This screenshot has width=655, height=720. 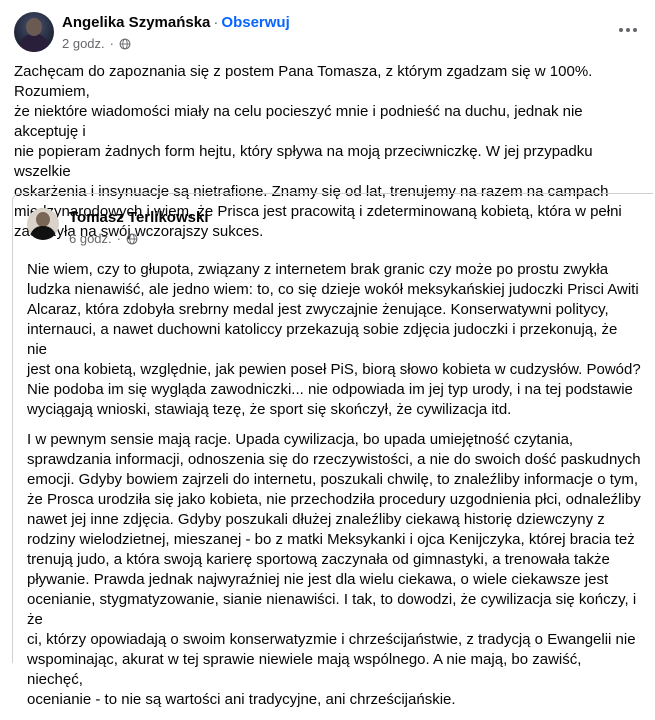 What do you see at coordinates (628, 30) in the screenshot?
I see `more-options-icon` at bounding box center [628, 30].